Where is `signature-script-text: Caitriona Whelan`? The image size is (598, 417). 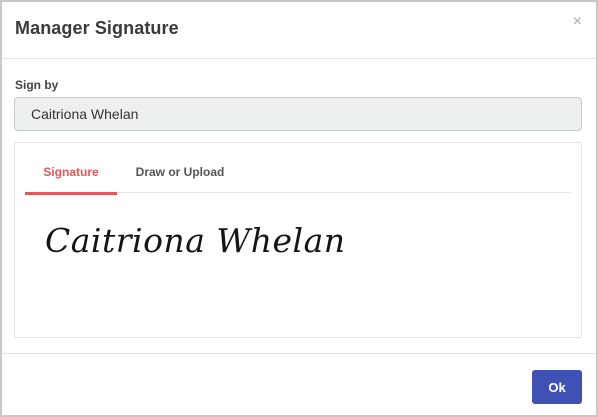
signature-script-text: Caitriona Whelan is located at coordinates (195, 240).